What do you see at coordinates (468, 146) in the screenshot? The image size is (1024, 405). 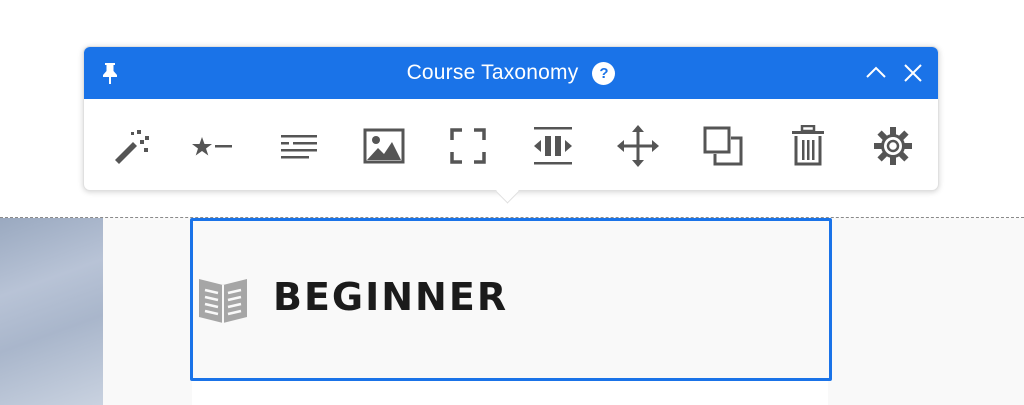 I see `fullscreen-icon` at bounding box center [468, 146].